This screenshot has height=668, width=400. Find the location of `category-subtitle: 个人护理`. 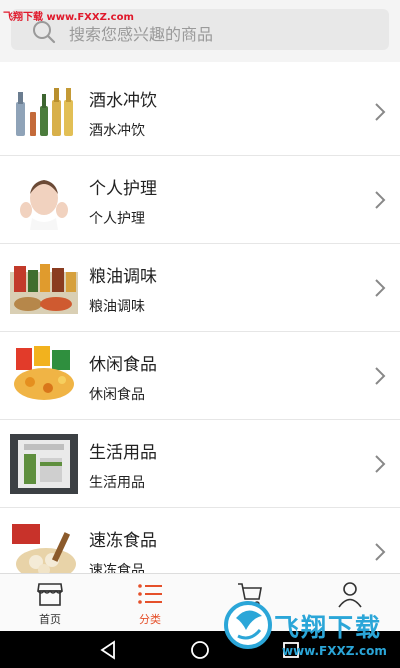

category-subtitle: 个人护理 is located at coordinates (117, 219).